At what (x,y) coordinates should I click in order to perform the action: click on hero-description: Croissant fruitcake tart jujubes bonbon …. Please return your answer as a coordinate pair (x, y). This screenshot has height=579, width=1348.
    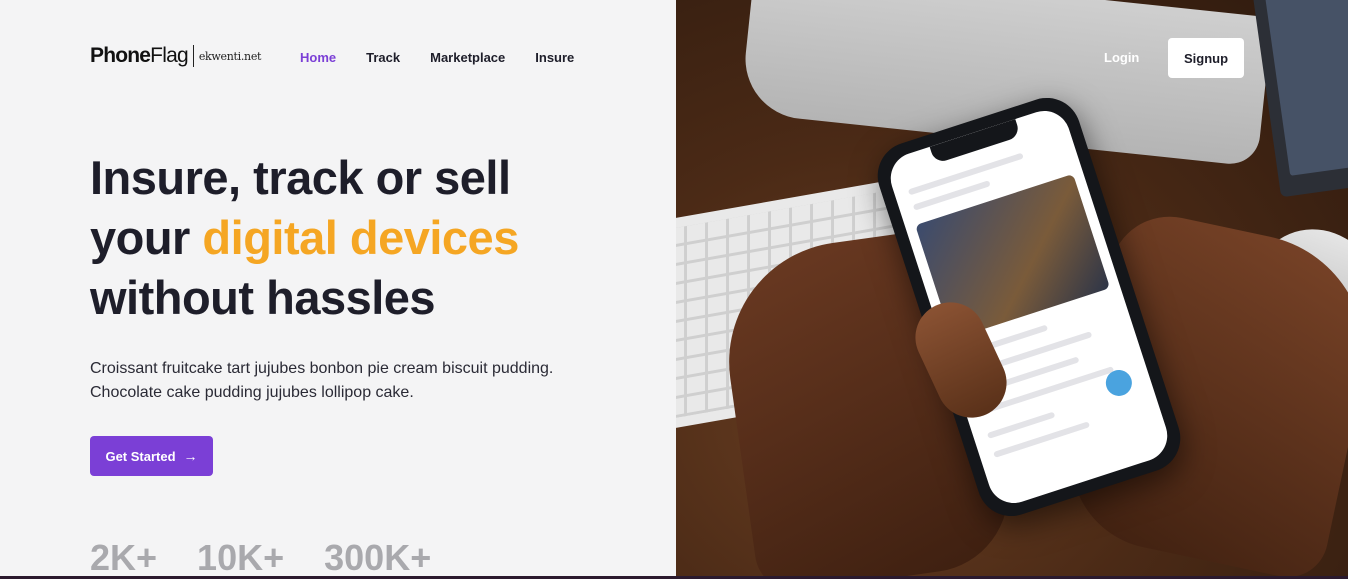
    Looking at the image, I should click on (340, 381).